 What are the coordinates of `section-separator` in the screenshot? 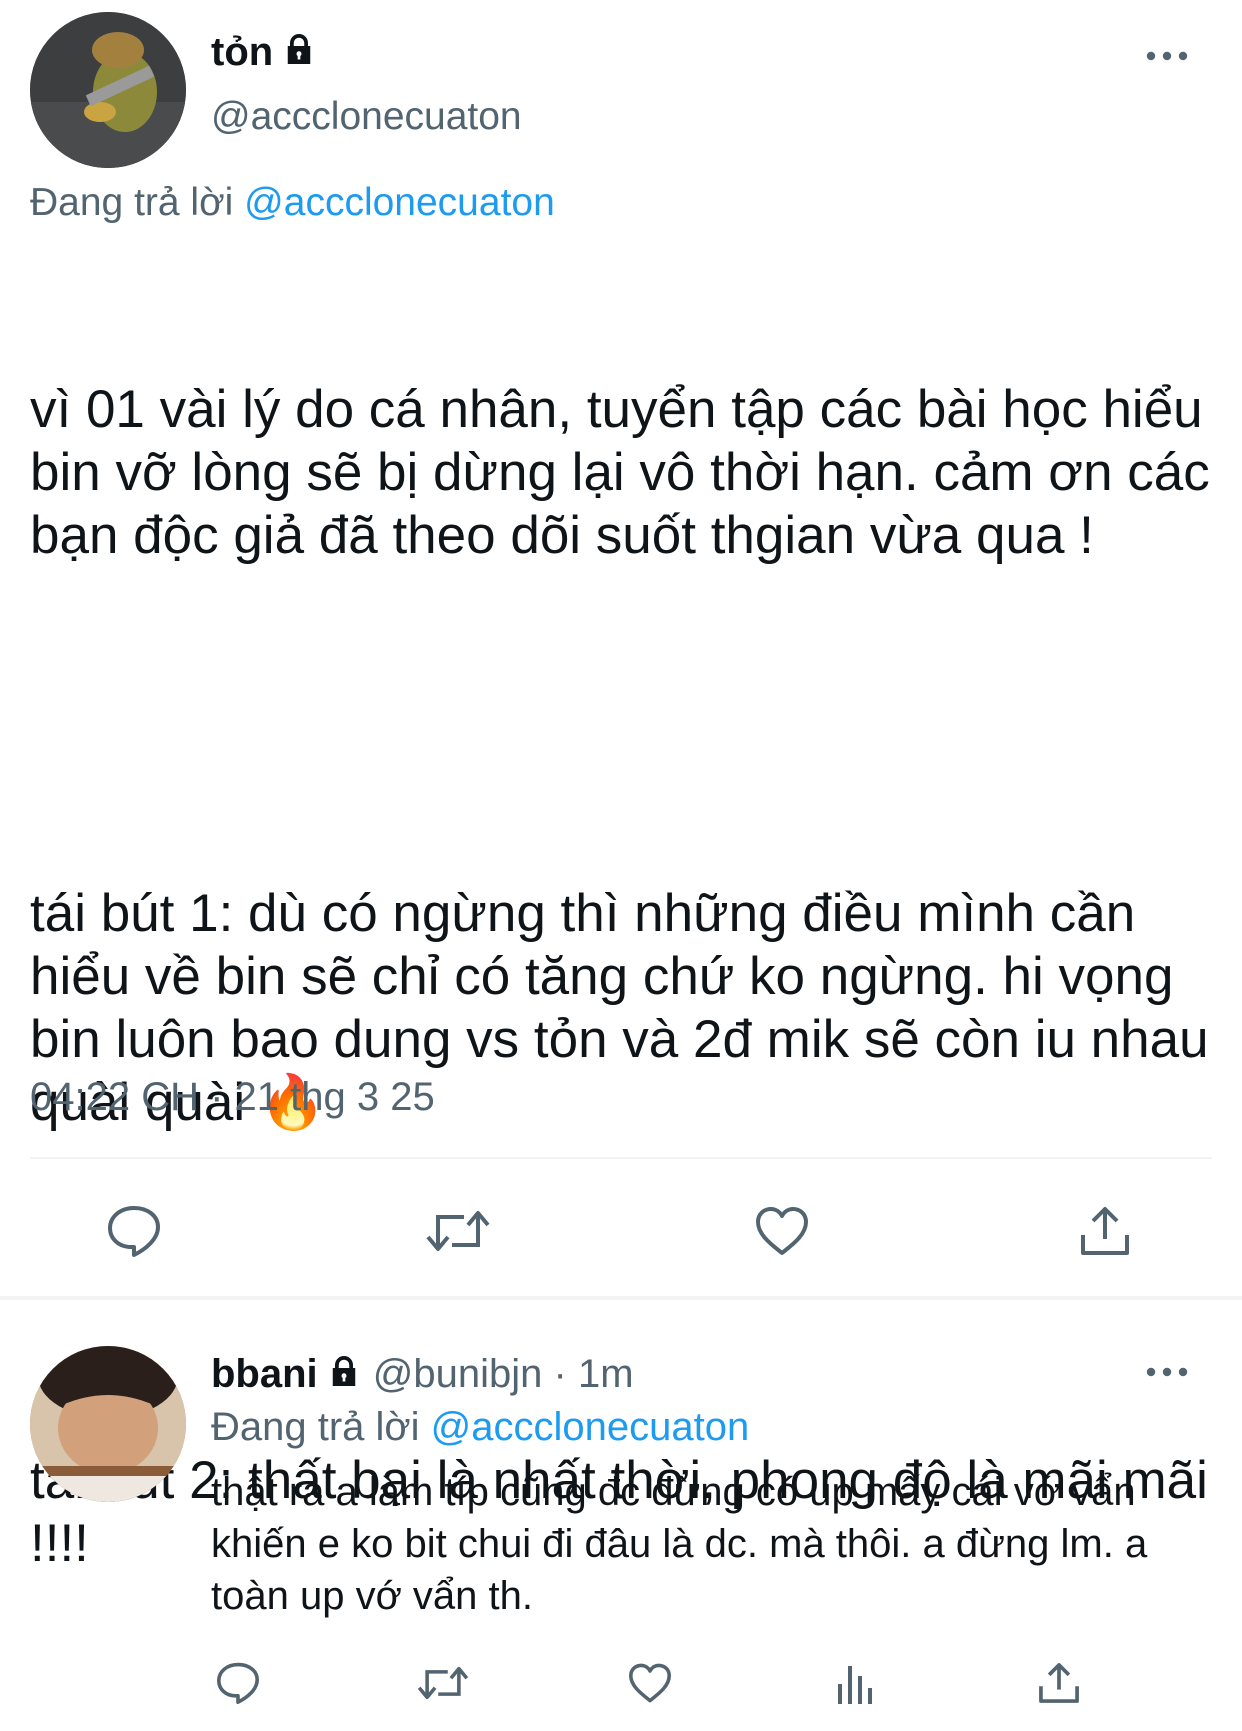 It's located at (621, 1298).